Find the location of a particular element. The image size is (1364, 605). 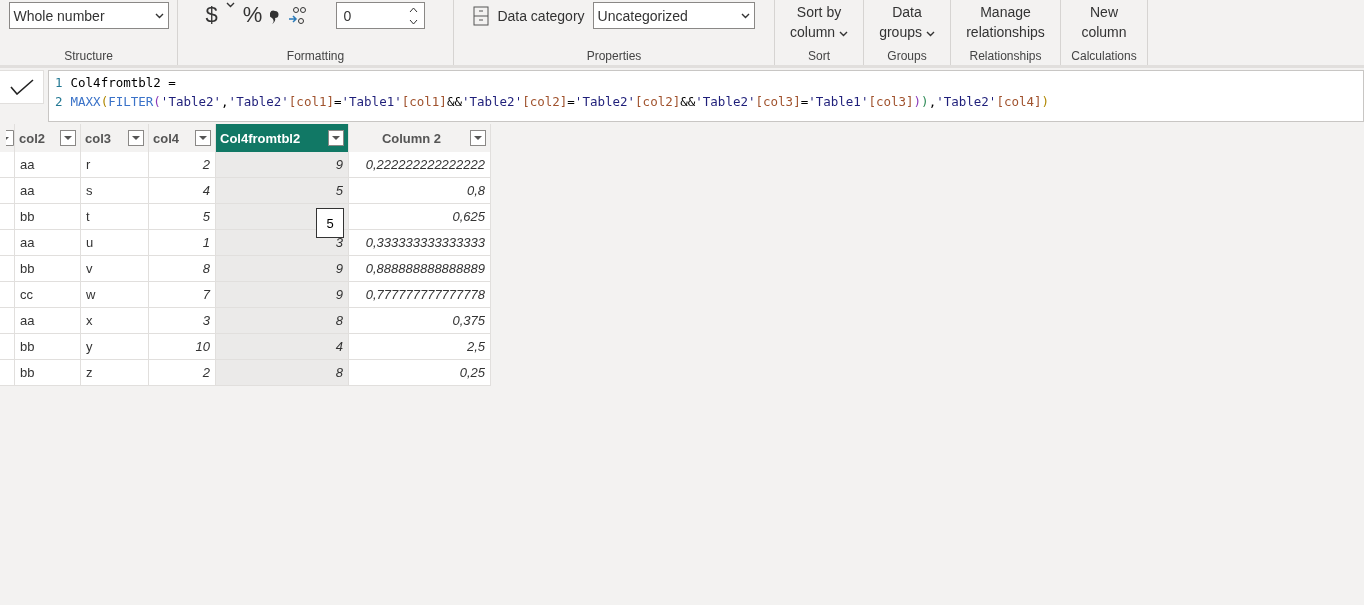

group-label: Relationships is located at coordinates (1005, 57).